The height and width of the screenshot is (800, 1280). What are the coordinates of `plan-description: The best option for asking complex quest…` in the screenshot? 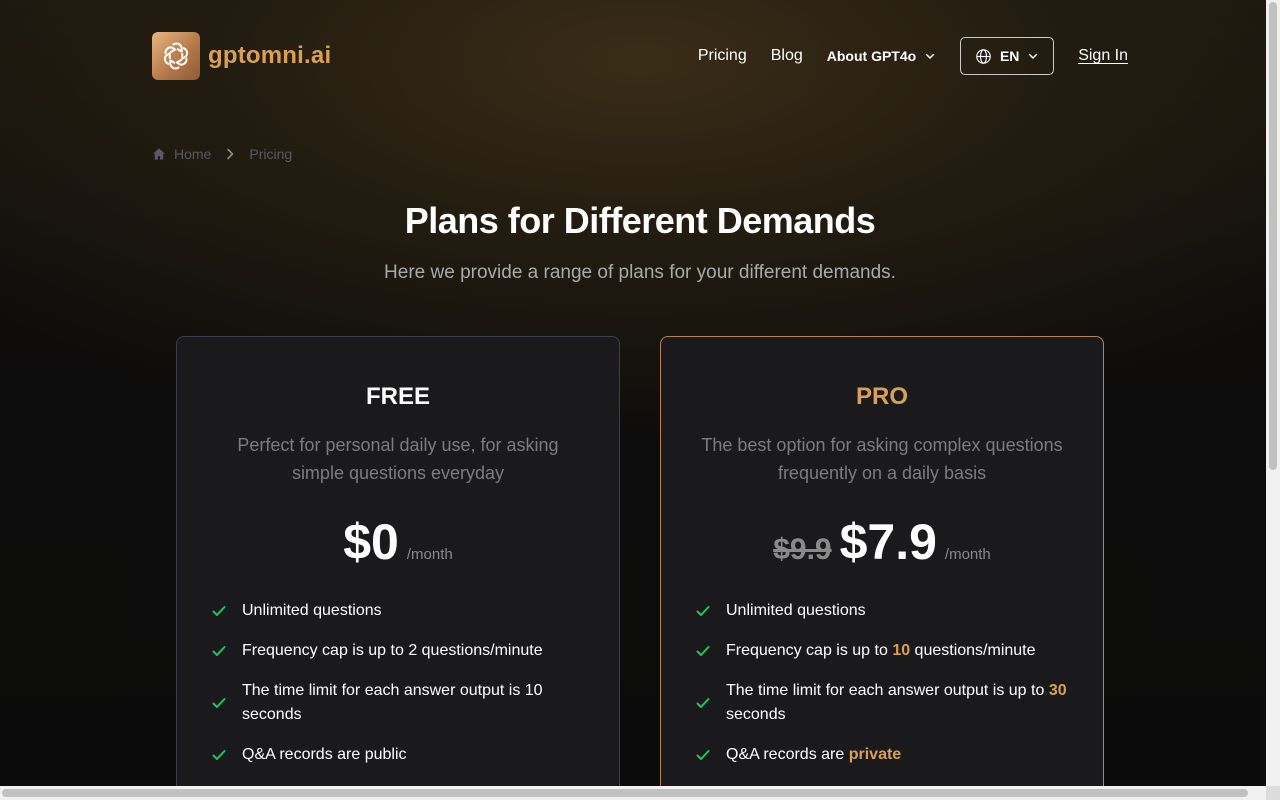 It's located at (882, 459).